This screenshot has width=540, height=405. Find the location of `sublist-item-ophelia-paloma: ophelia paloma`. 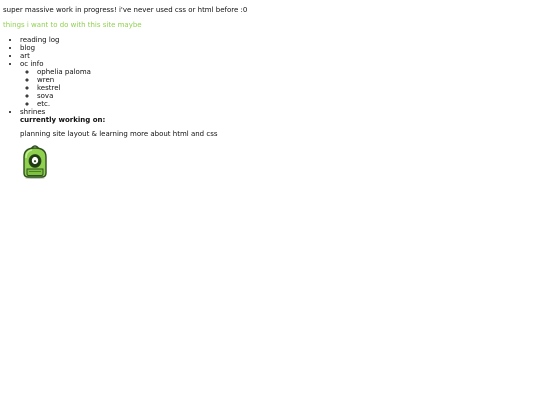

sublist-item-ophelia-paloma: ophelia paloma is located at coordinates (287, 72).